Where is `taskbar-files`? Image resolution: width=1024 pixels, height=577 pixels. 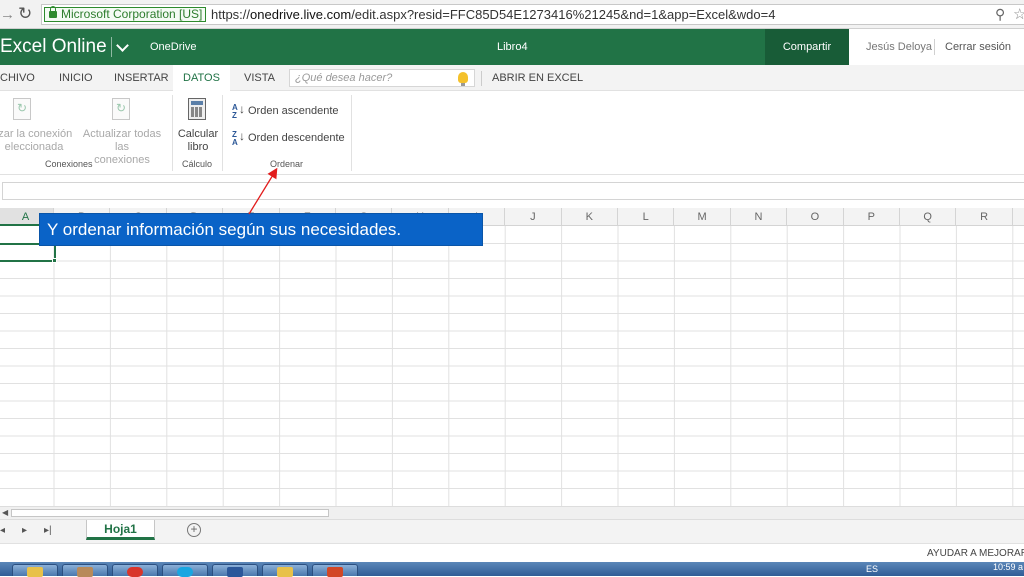
taskbar-files is located at coordinates (285, 570).